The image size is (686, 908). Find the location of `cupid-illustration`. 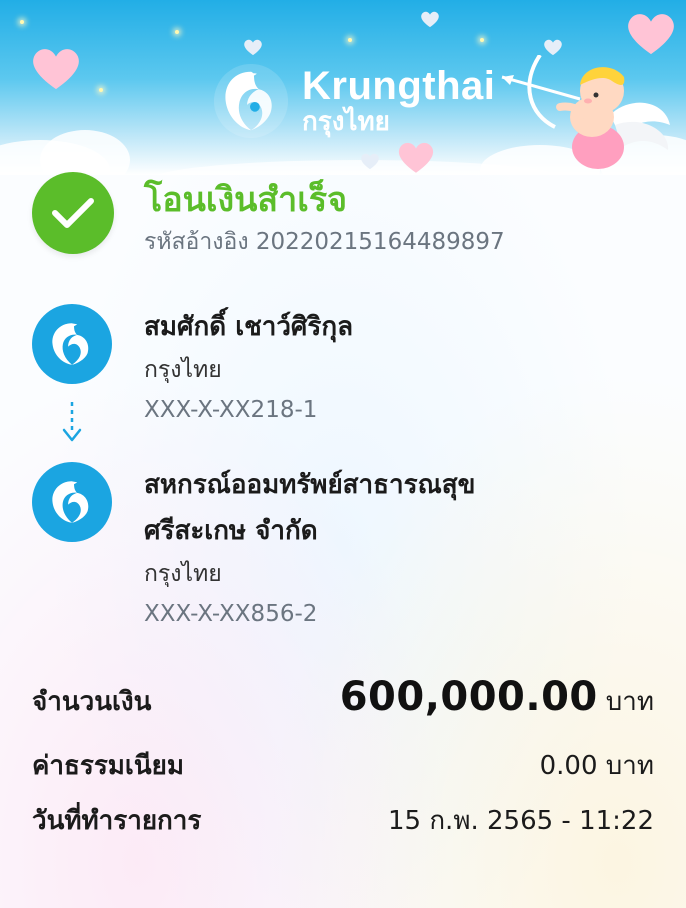

cupid-illustration is located at coordinates (585, 112).